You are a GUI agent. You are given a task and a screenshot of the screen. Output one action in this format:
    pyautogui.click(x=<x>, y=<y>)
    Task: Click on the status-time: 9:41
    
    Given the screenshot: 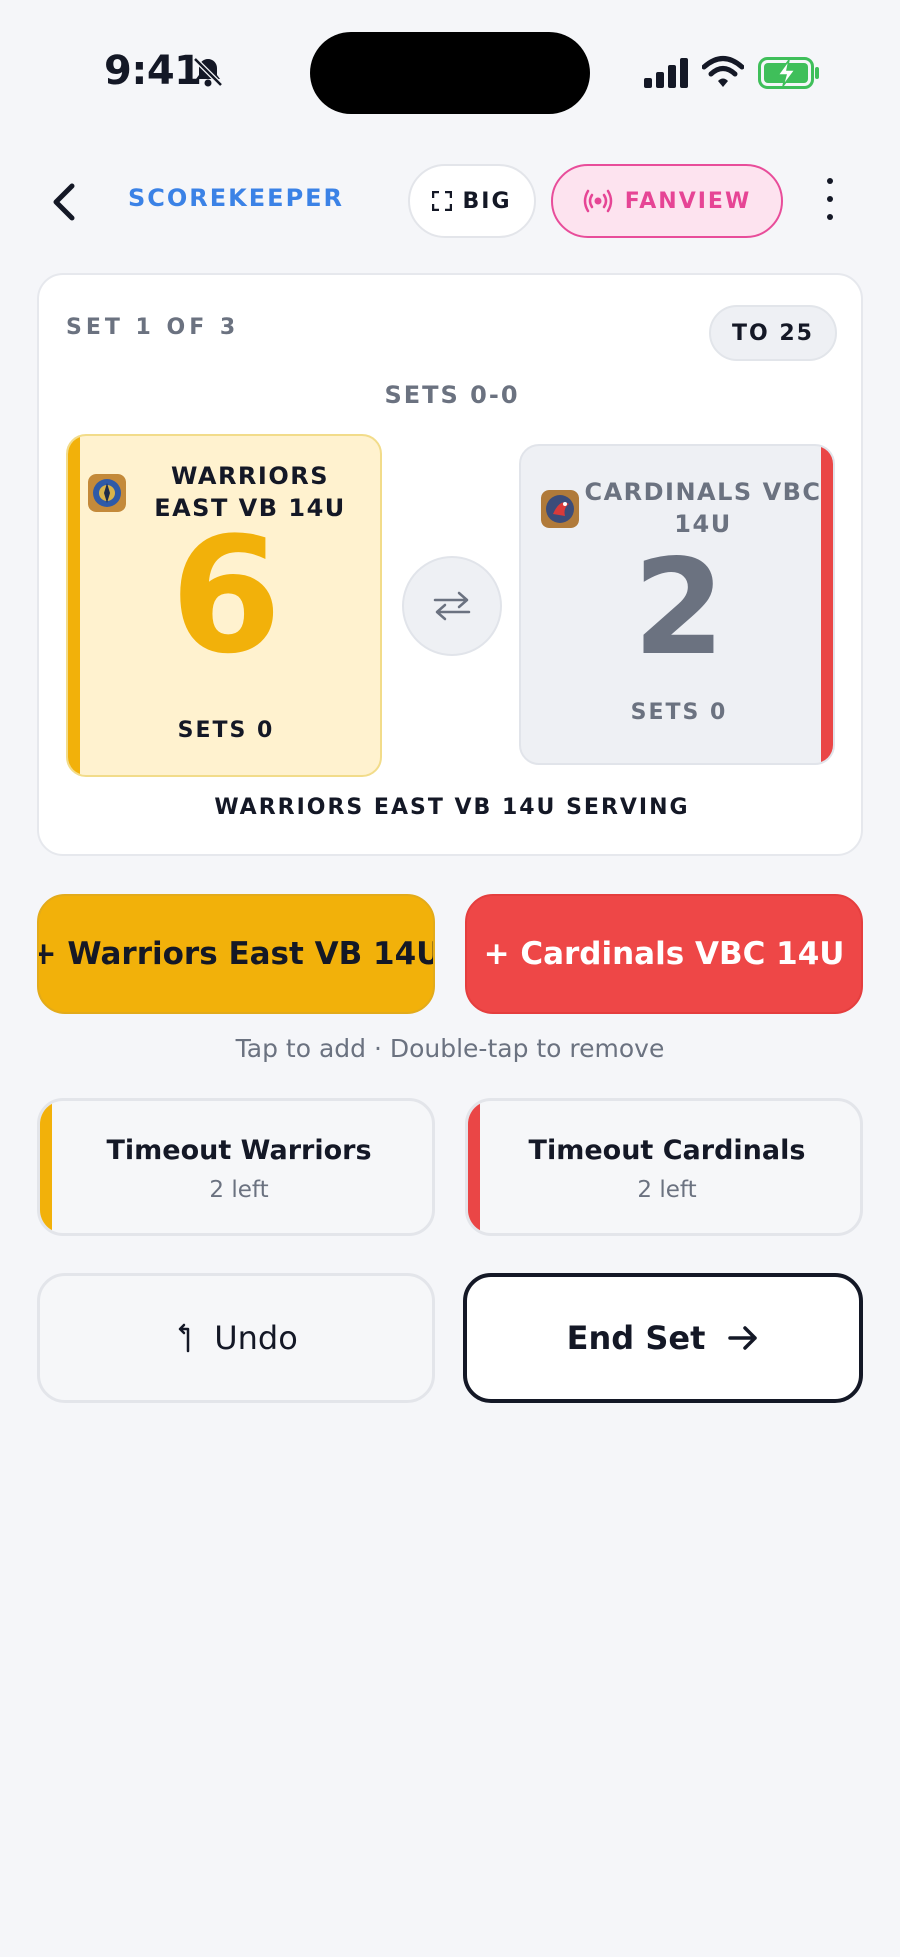 What is the action you would take?
    pyautogui.click(x=153, y=71)
    